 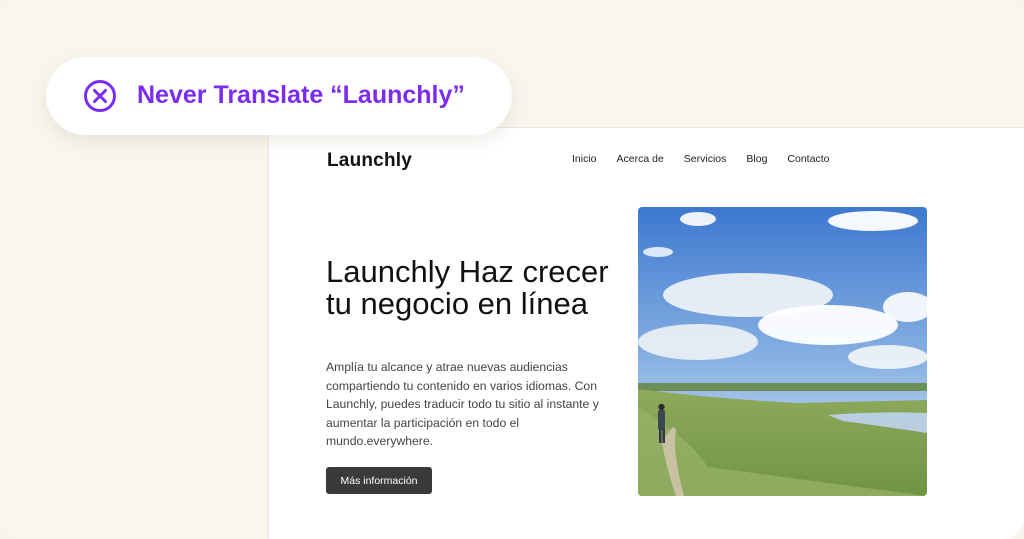 I want to click on callout-pill: Never Translate “Launchly”, so click(x=279, y=96).